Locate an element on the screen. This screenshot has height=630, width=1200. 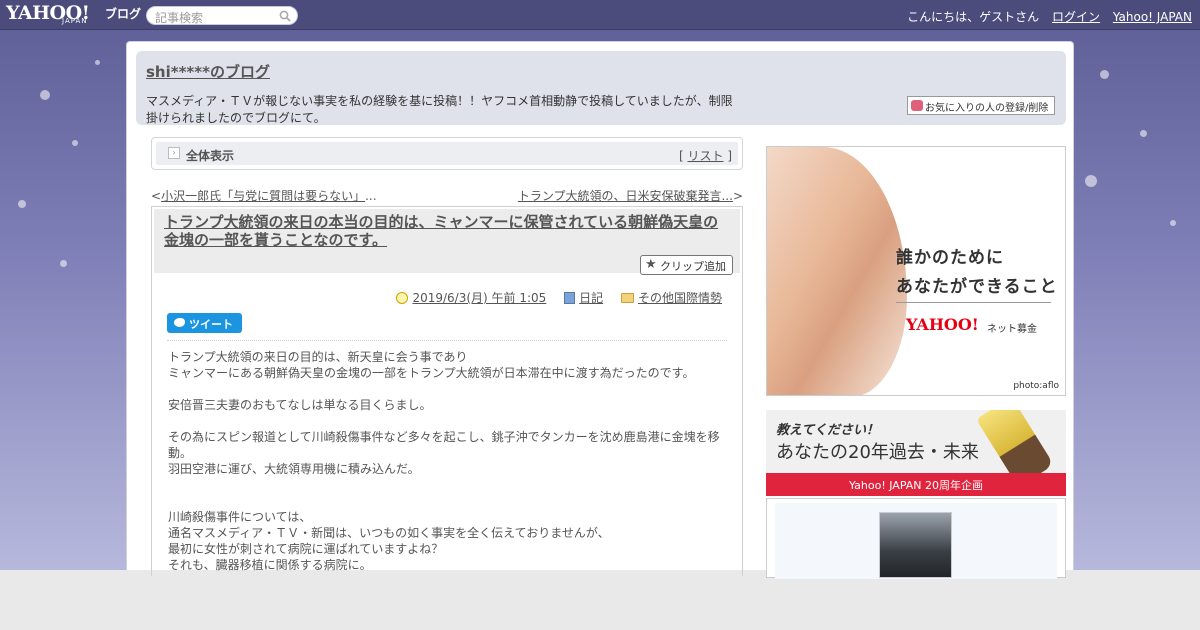
tweet-button: ツイート is located at coordinates (204, 323).